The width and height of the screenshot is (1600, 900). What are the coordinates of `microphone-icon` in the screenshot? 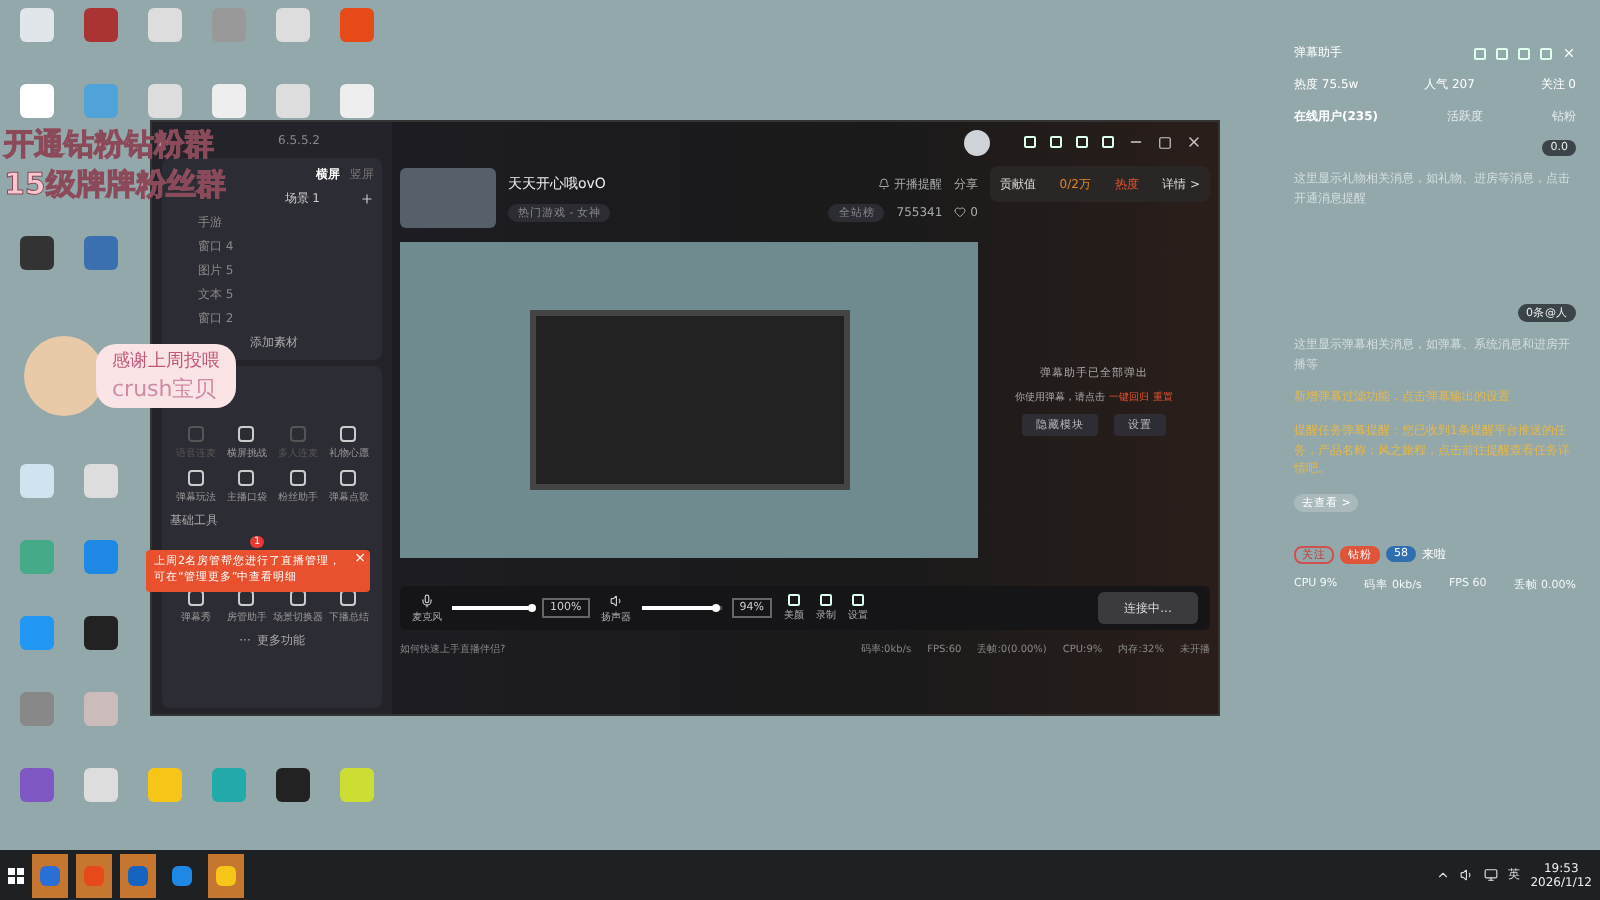 It's located at (427, 600).